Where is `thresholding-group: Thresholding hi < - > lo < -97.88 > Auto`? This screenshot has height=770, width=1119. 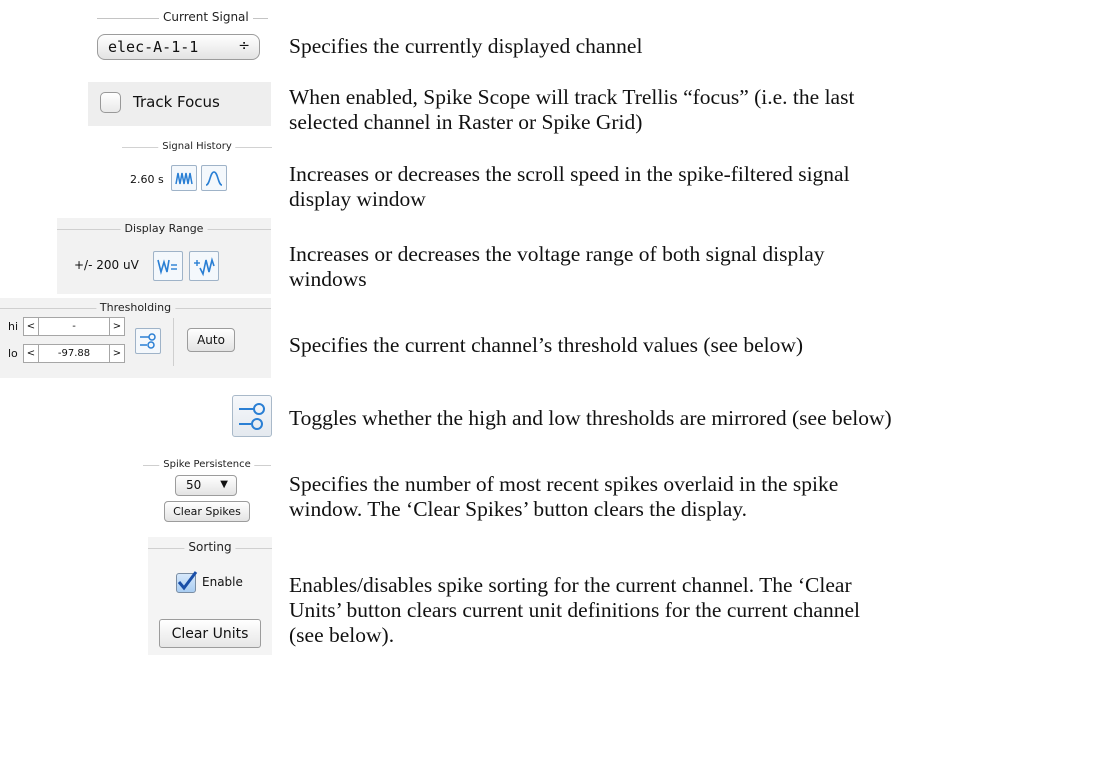 thresholding-group: Thresholding hi < - > lo < -97.88 > Auto is located at coordinates (135, 338).